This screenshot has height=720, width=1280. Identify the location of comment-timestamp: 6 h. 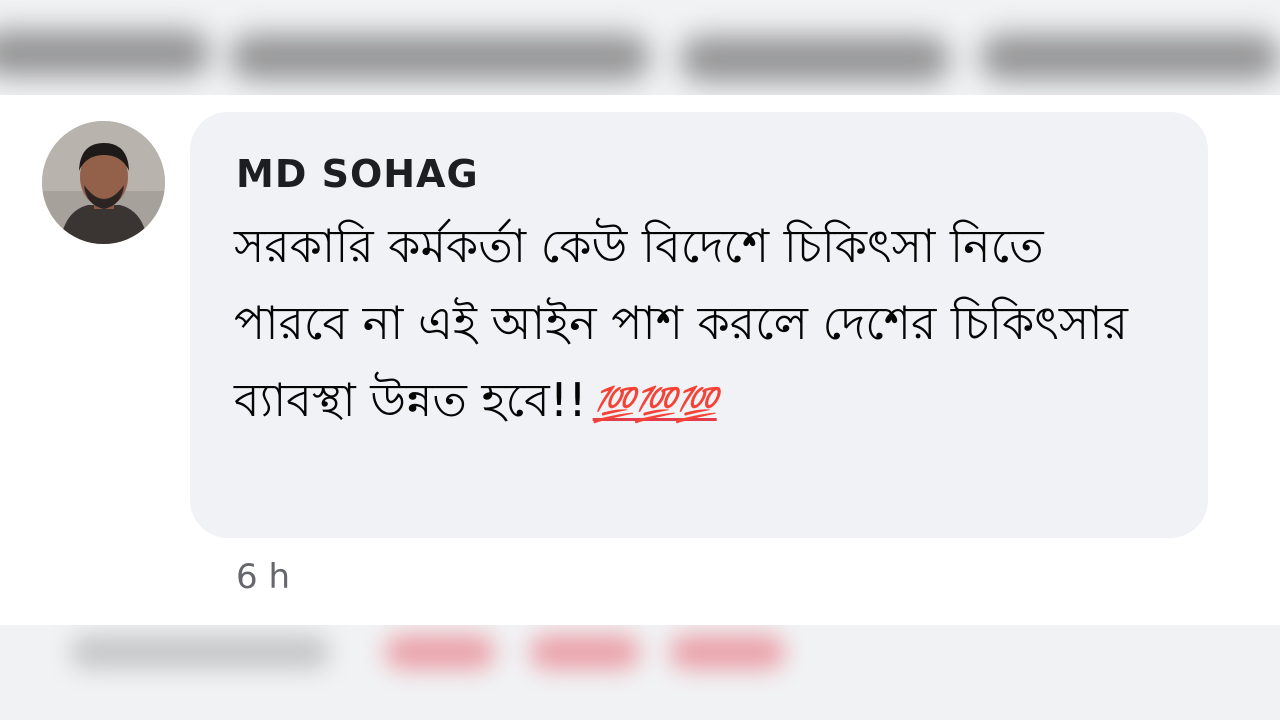
(263, 577).